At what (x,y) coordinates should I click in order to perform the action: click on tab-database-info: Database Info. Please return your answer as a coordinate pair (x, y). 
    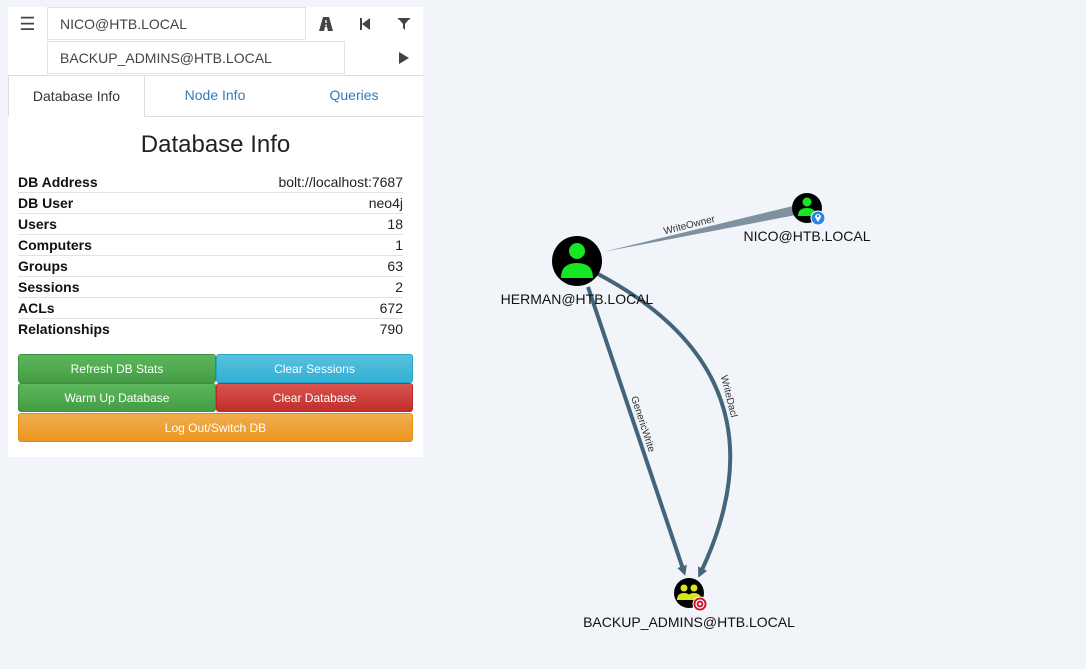
    Looking at the image, I should click on (76, 96).